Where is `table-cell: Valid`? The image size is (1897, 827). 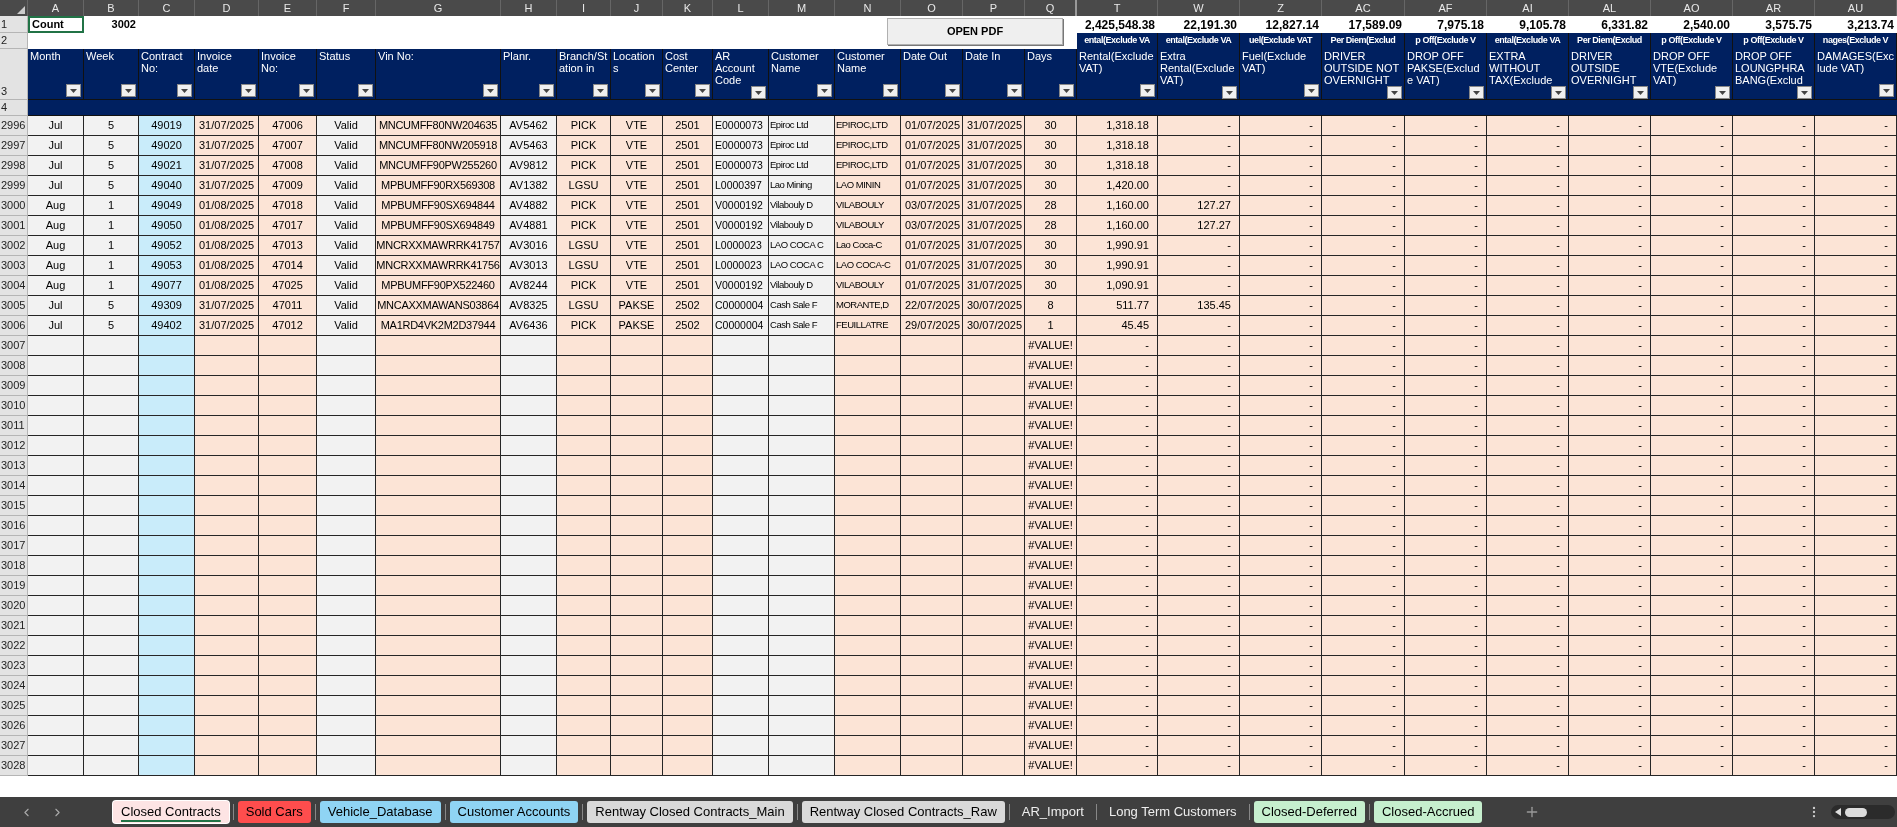 table-cell: Valid is located at coordinates (346, 306).